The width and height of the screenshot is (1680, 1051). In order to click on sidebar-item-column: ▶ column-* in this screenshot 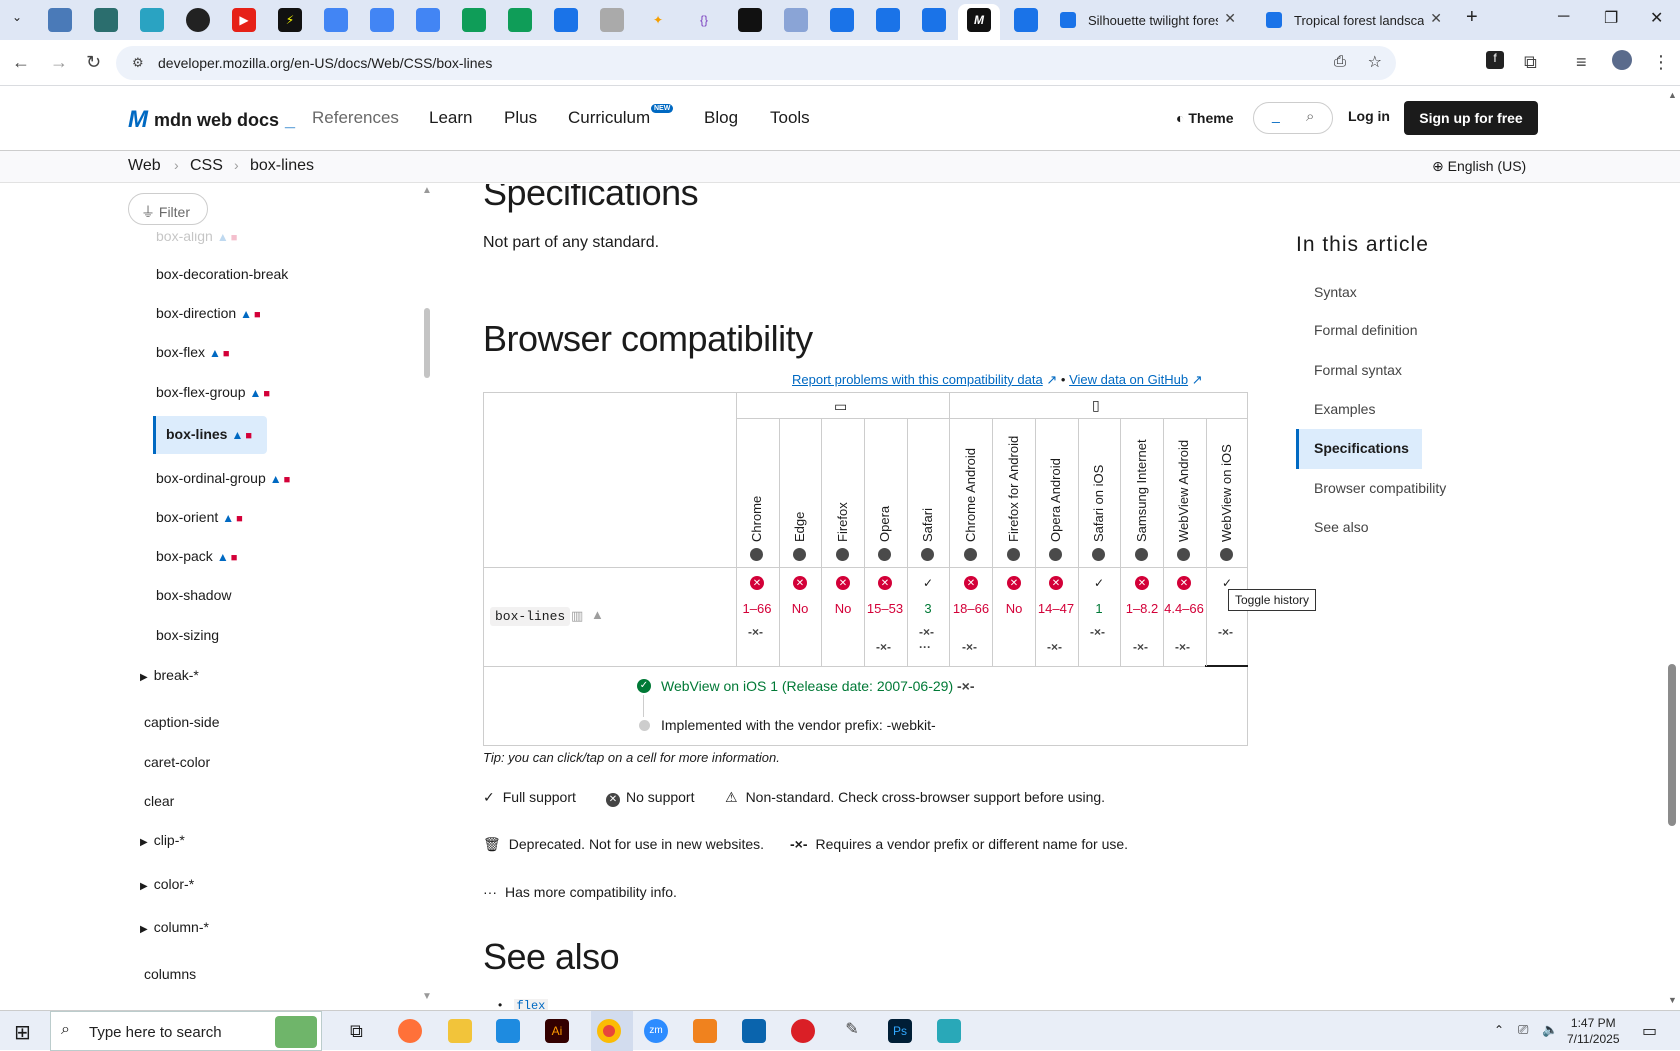, I will do `click(174, 927)`.